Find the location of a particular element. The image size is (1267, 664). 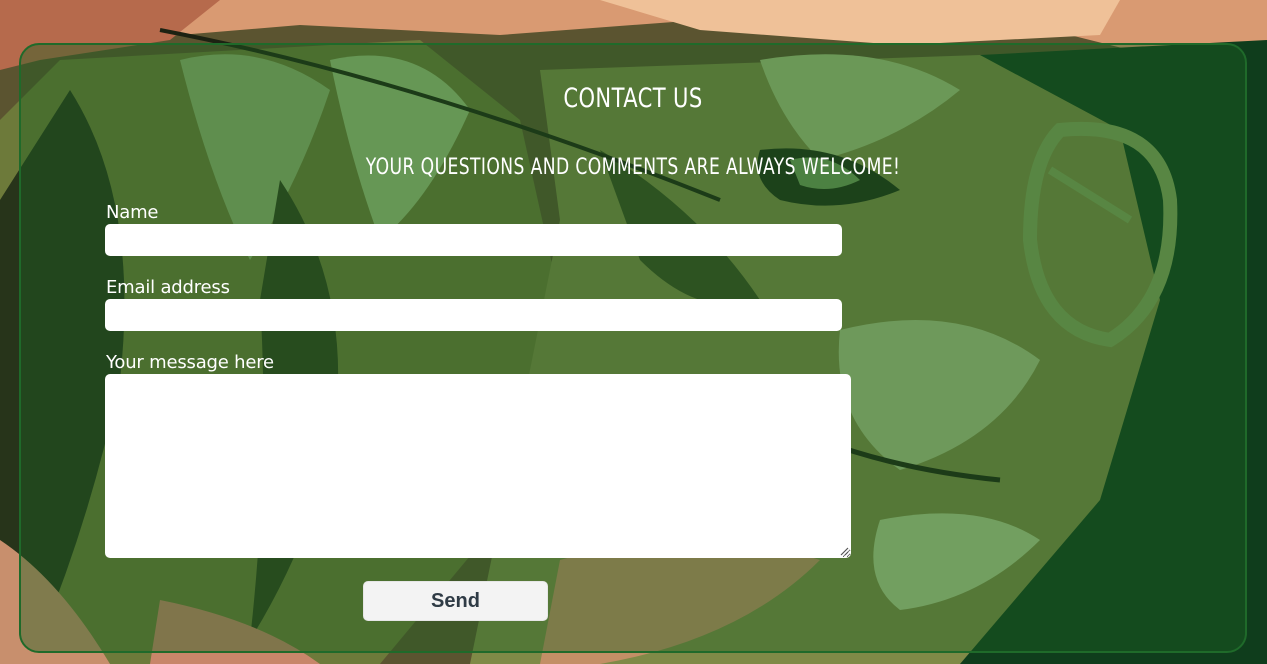

name-input is located at coordinates (473, 240).